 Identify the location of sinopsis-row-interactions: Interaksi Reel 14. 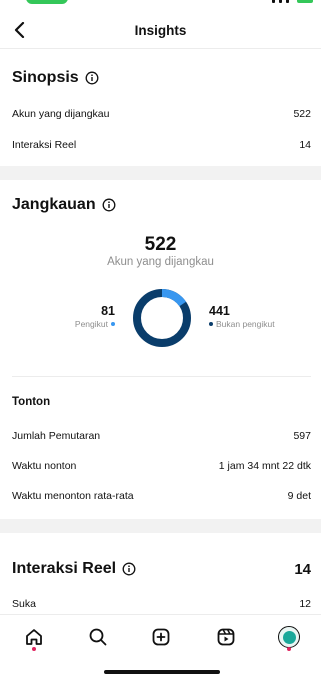
(161, 145).